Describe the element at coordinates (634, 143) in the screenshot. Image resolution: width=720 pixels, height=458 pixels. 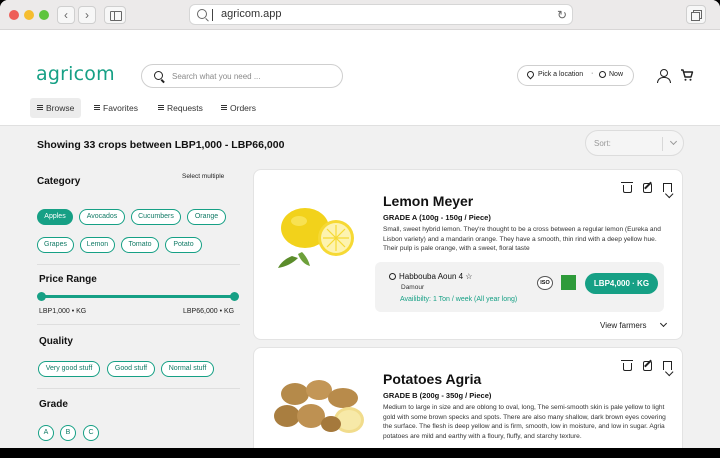
I see `sort-select: Sort:` at that location.